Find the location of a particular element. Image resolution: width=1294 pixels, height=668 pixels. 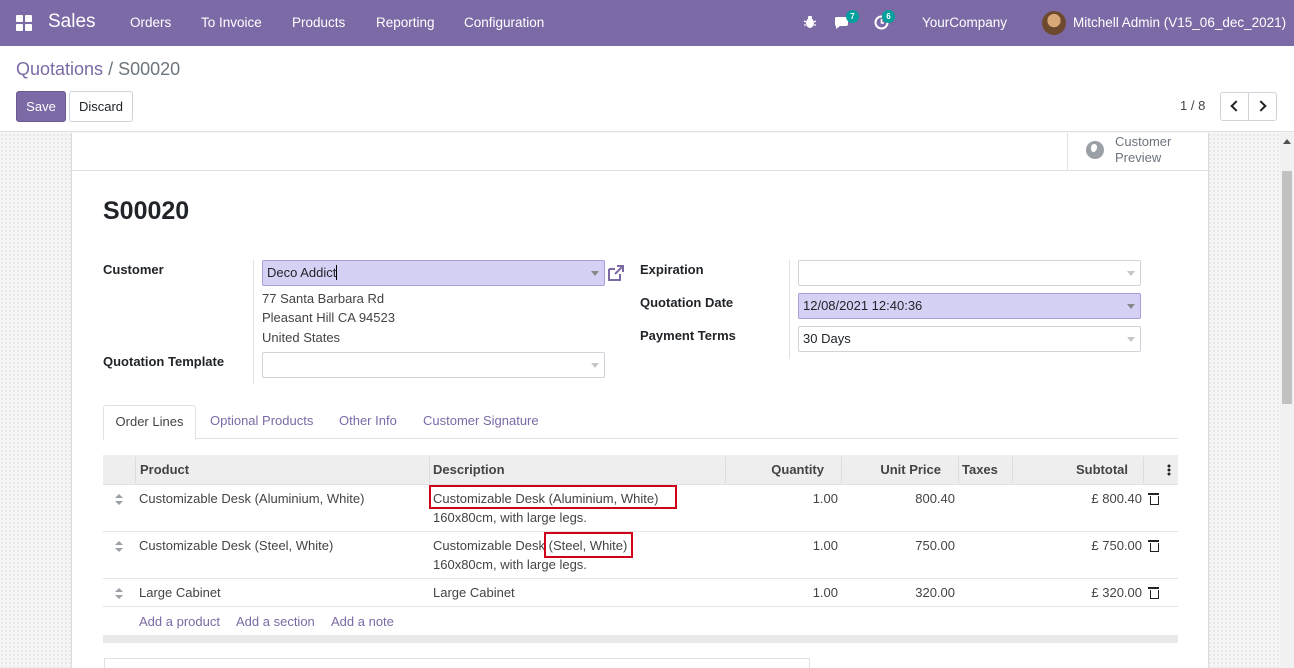

pager-next-button is located at coordinates (1262, 106).